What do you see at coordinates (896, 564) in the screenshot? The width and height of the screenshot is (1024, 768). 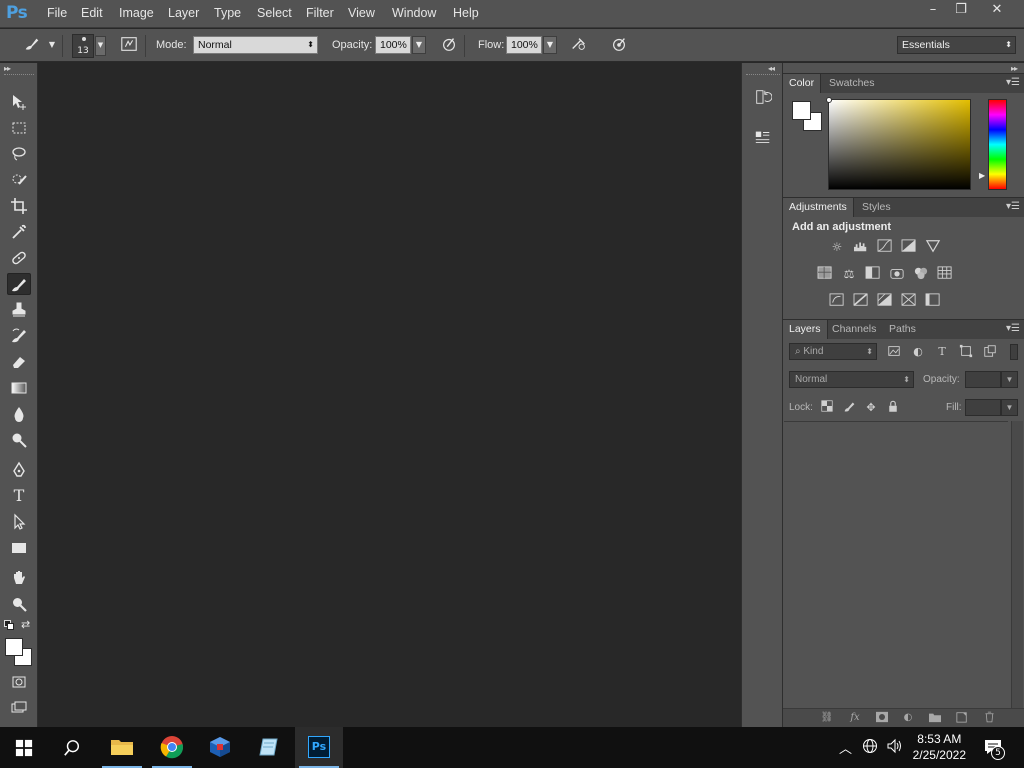 I see `layers-list` at bounding box center [896, 564].